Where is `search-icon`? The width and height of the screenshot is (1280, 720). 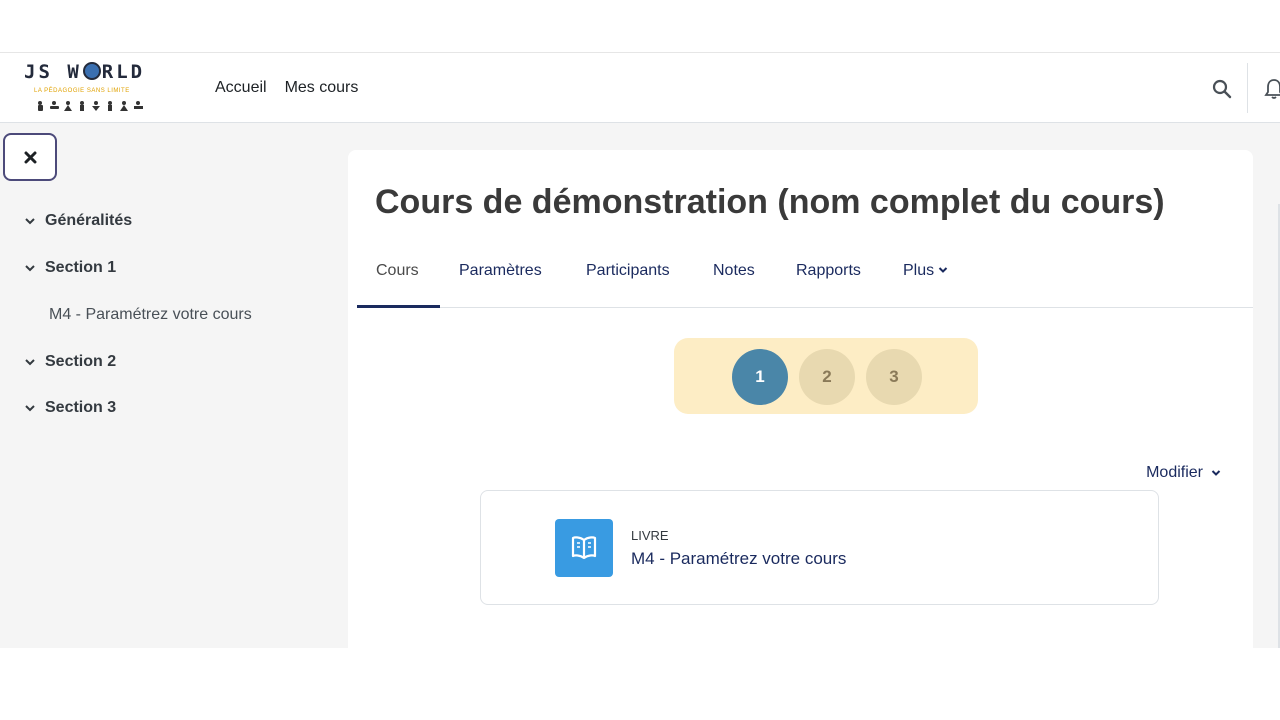 search-icon is located at coordinates (1222, 89).